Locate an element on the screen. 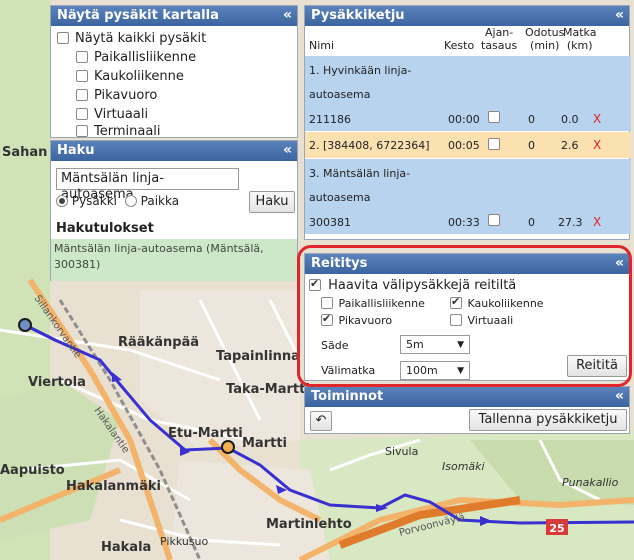  col-header-distance-line: (km) is located at coordinates (579, 45).